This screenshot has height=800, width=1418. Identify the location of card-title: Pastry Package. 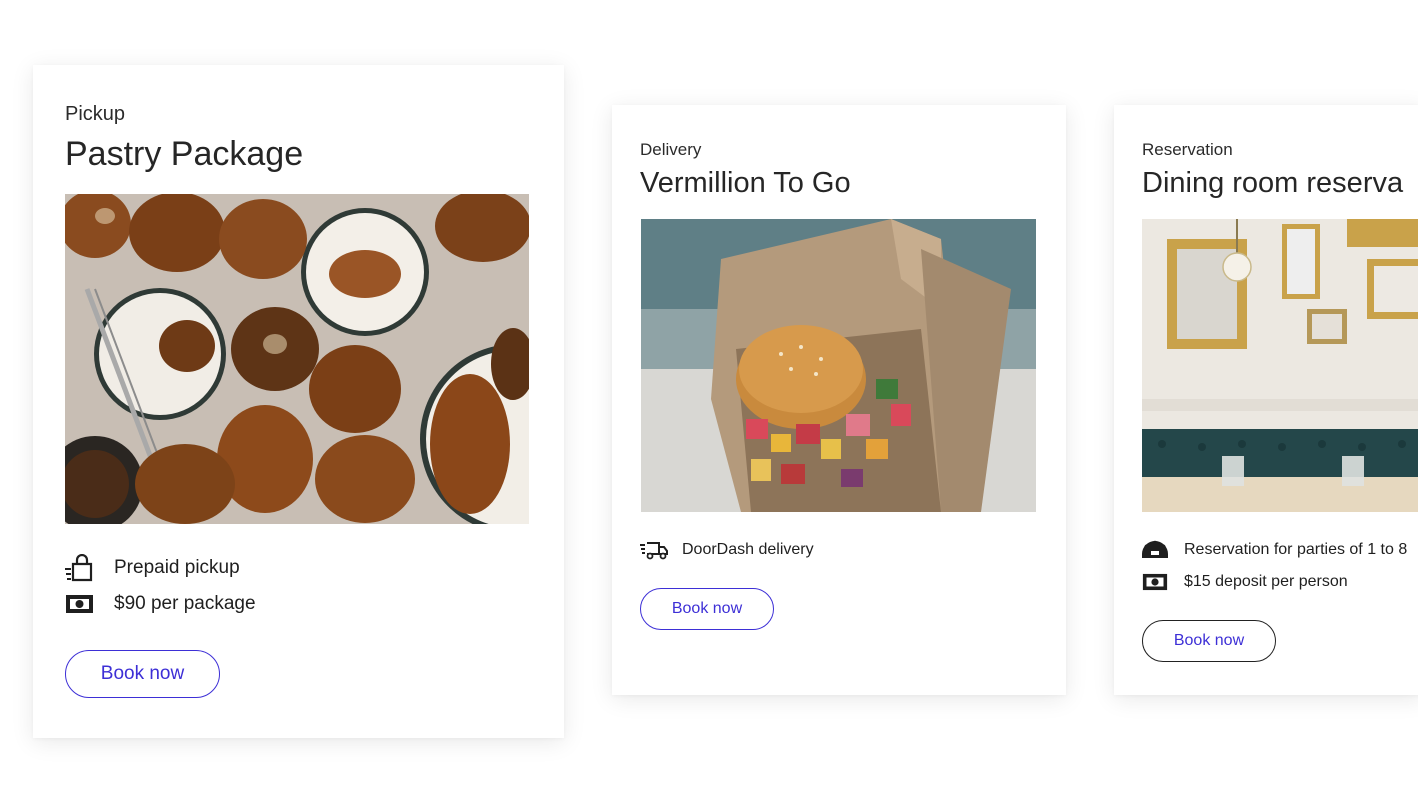
(184, 154).